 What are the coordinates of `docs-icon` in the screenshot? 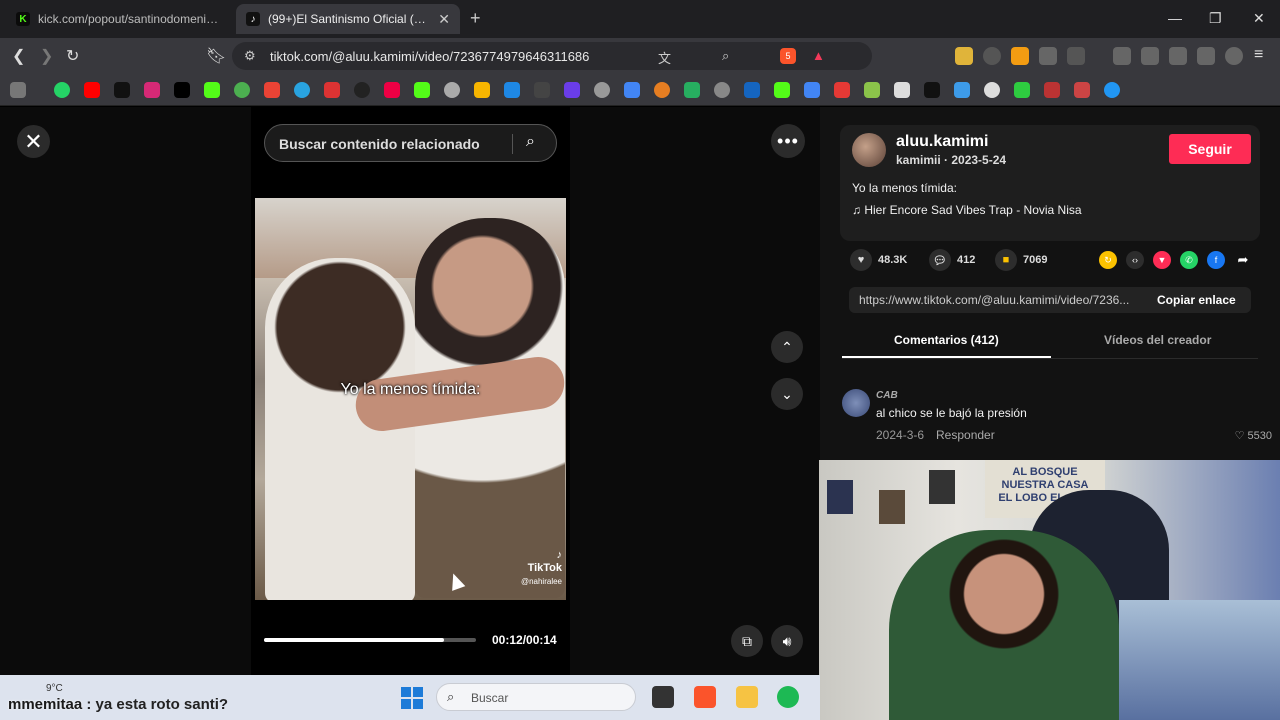 It's located at (812, 90).